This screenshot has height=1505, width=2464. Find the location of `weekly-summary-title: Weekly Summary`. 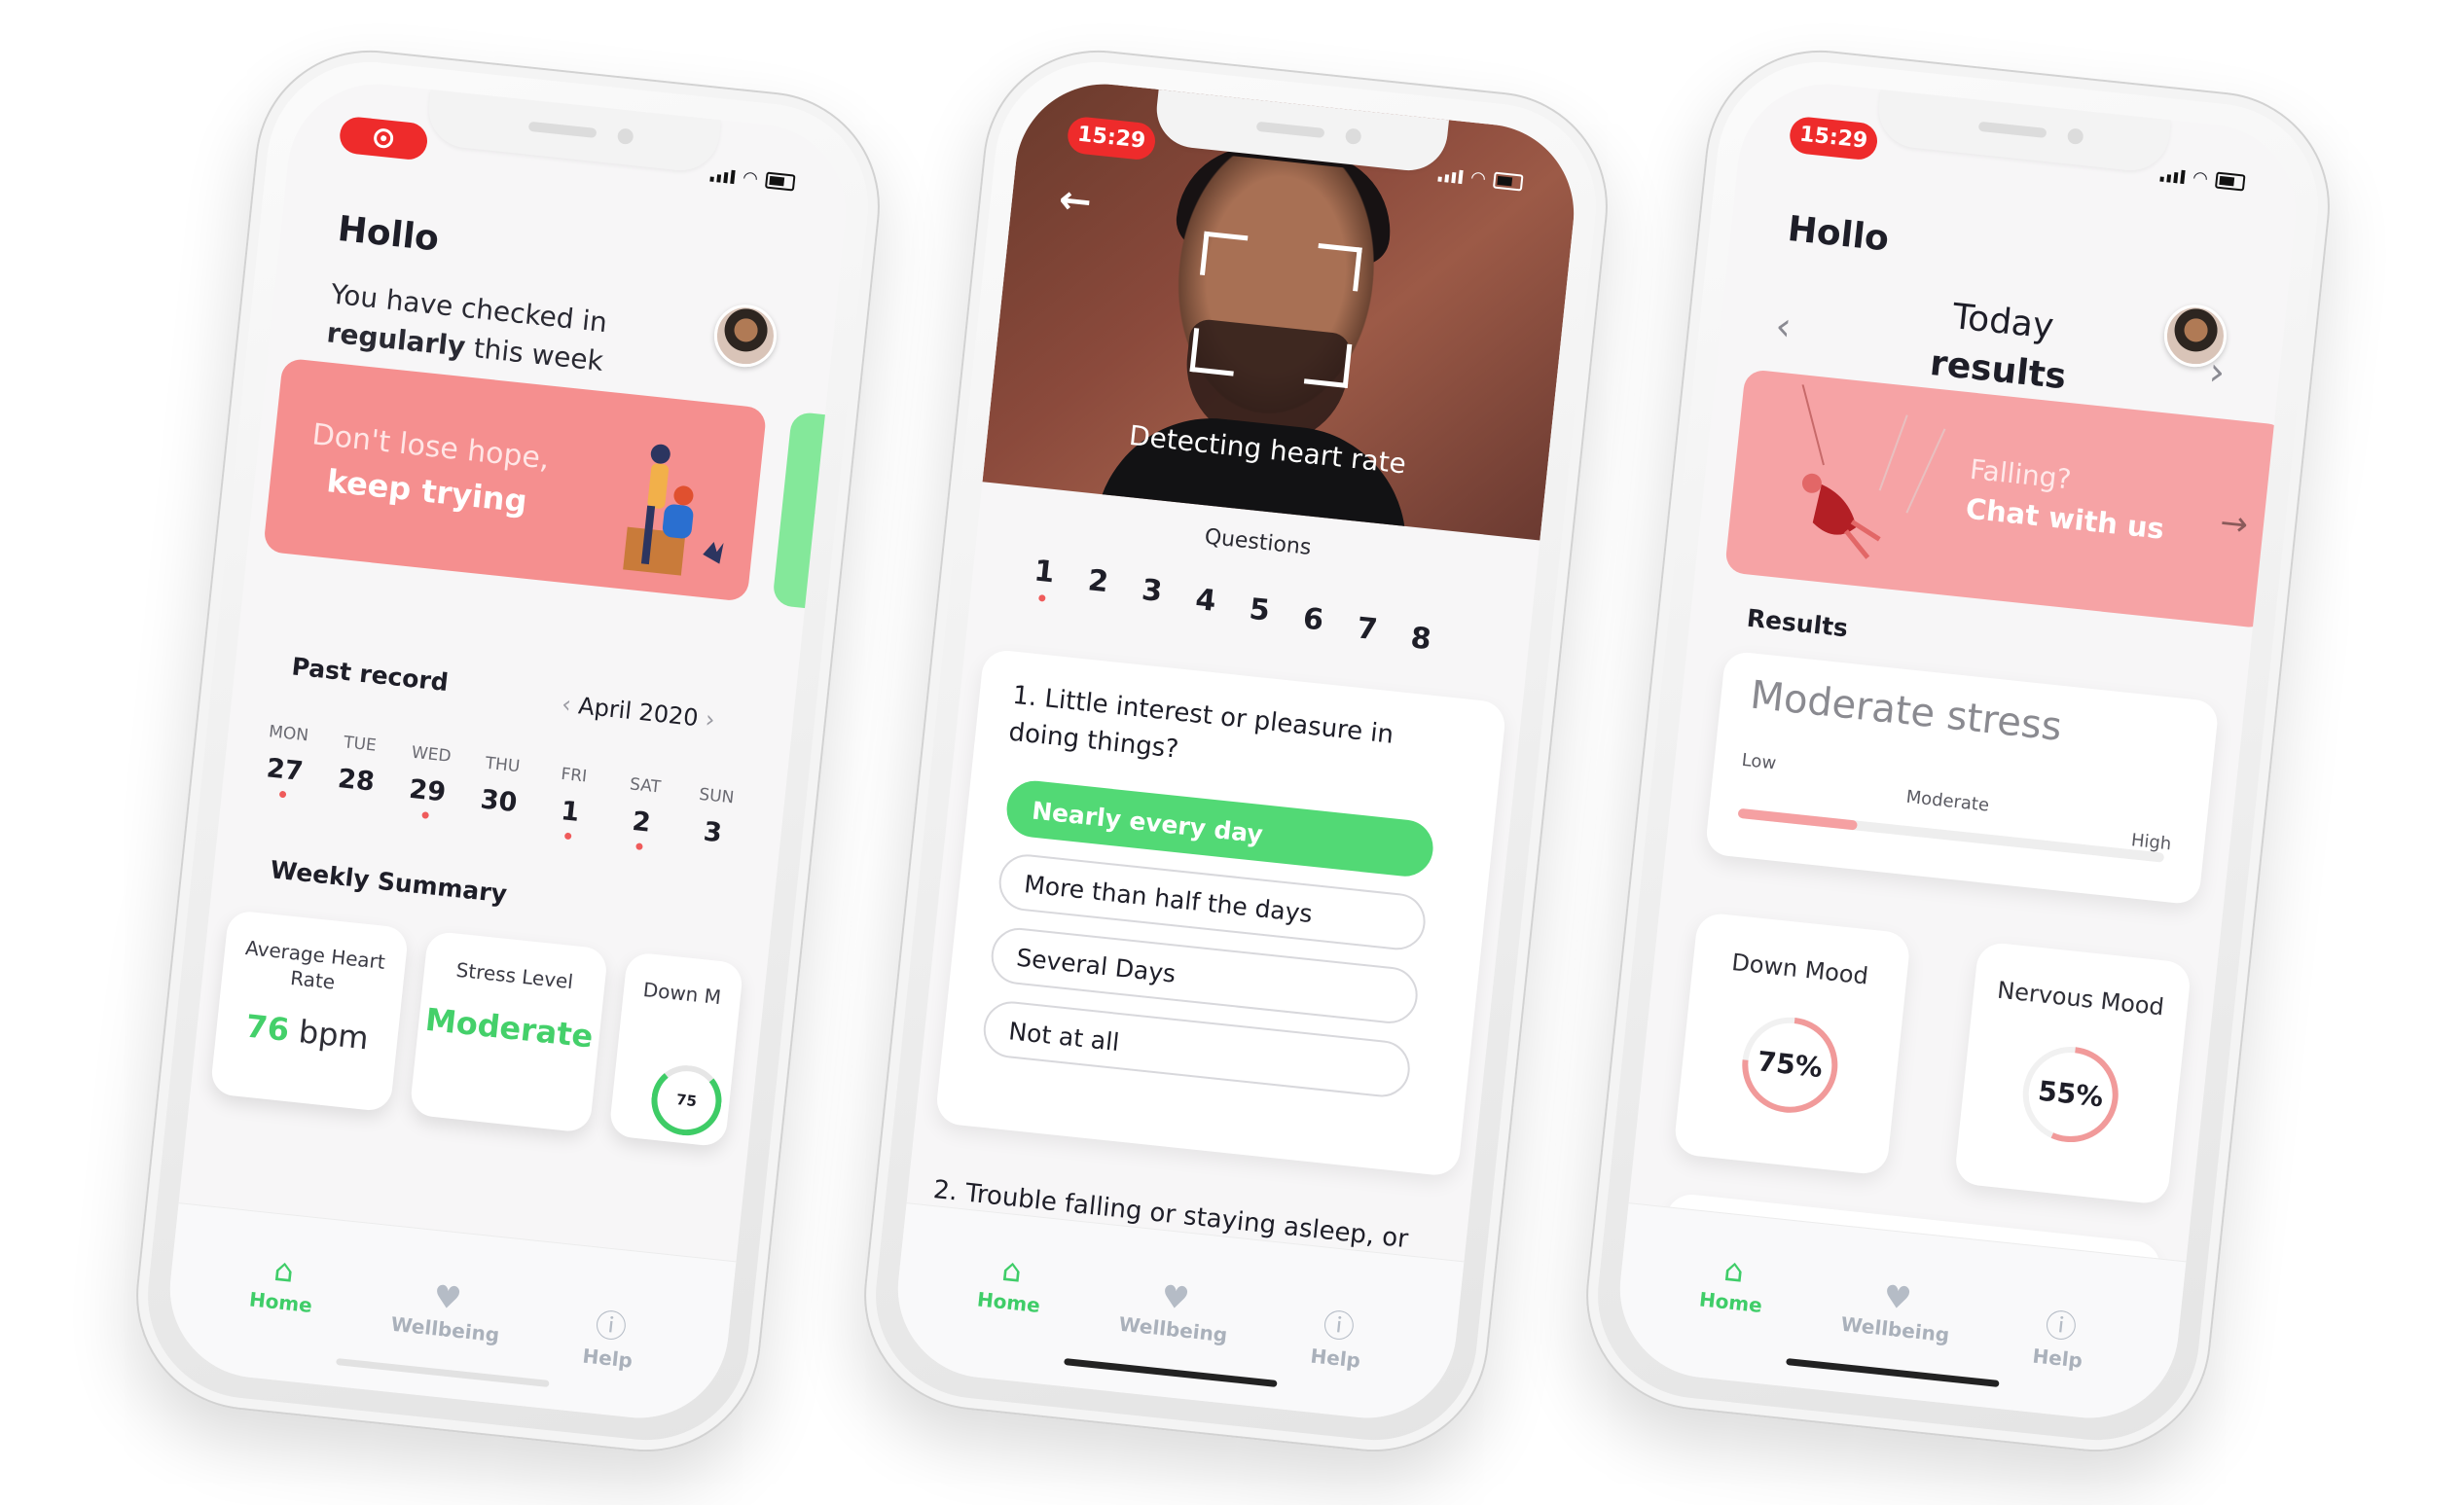

weekly-summary-title: Weekly Summary is located at coordinates (389, 882).